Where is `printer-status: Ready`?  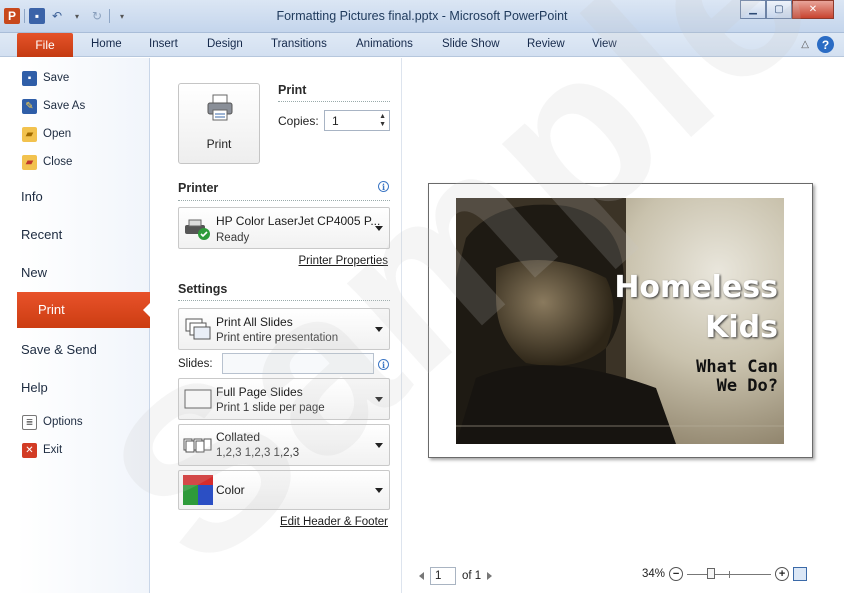 printer-status: Ready is located at coordinates (233, 238).